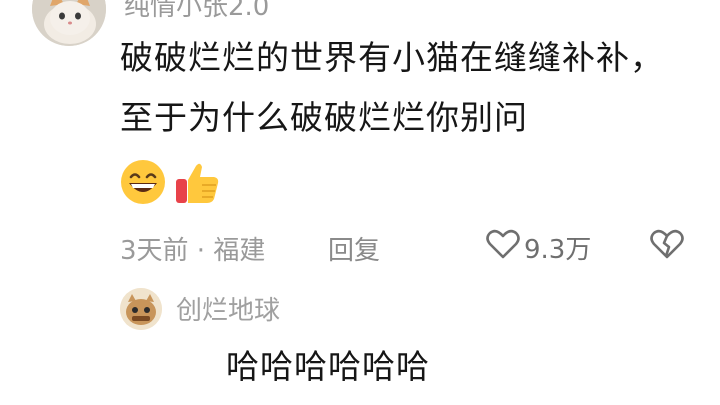 The width and height of the screenshot is (720, 405). Describe the element at coordinates (196, 11) in the screenshot. I see `commenter-username: 纯情小张2.0` at that location.